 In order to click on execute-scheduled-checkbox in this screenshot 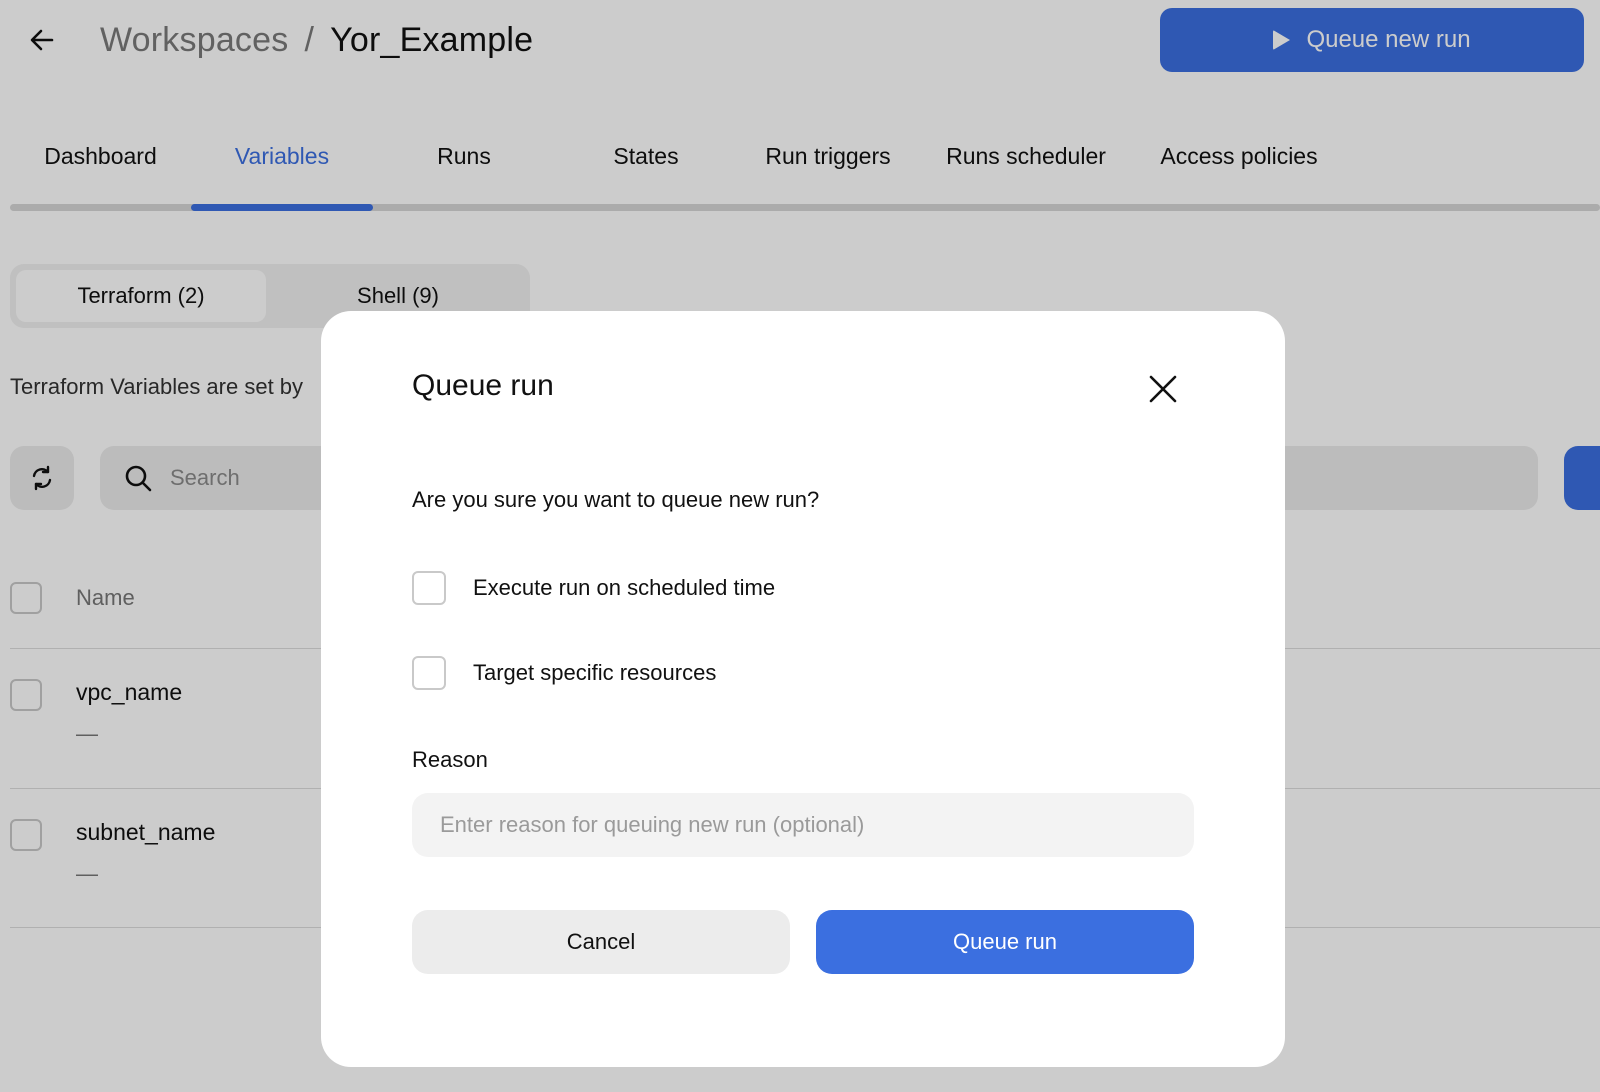, I will do `click(429, 588)`.